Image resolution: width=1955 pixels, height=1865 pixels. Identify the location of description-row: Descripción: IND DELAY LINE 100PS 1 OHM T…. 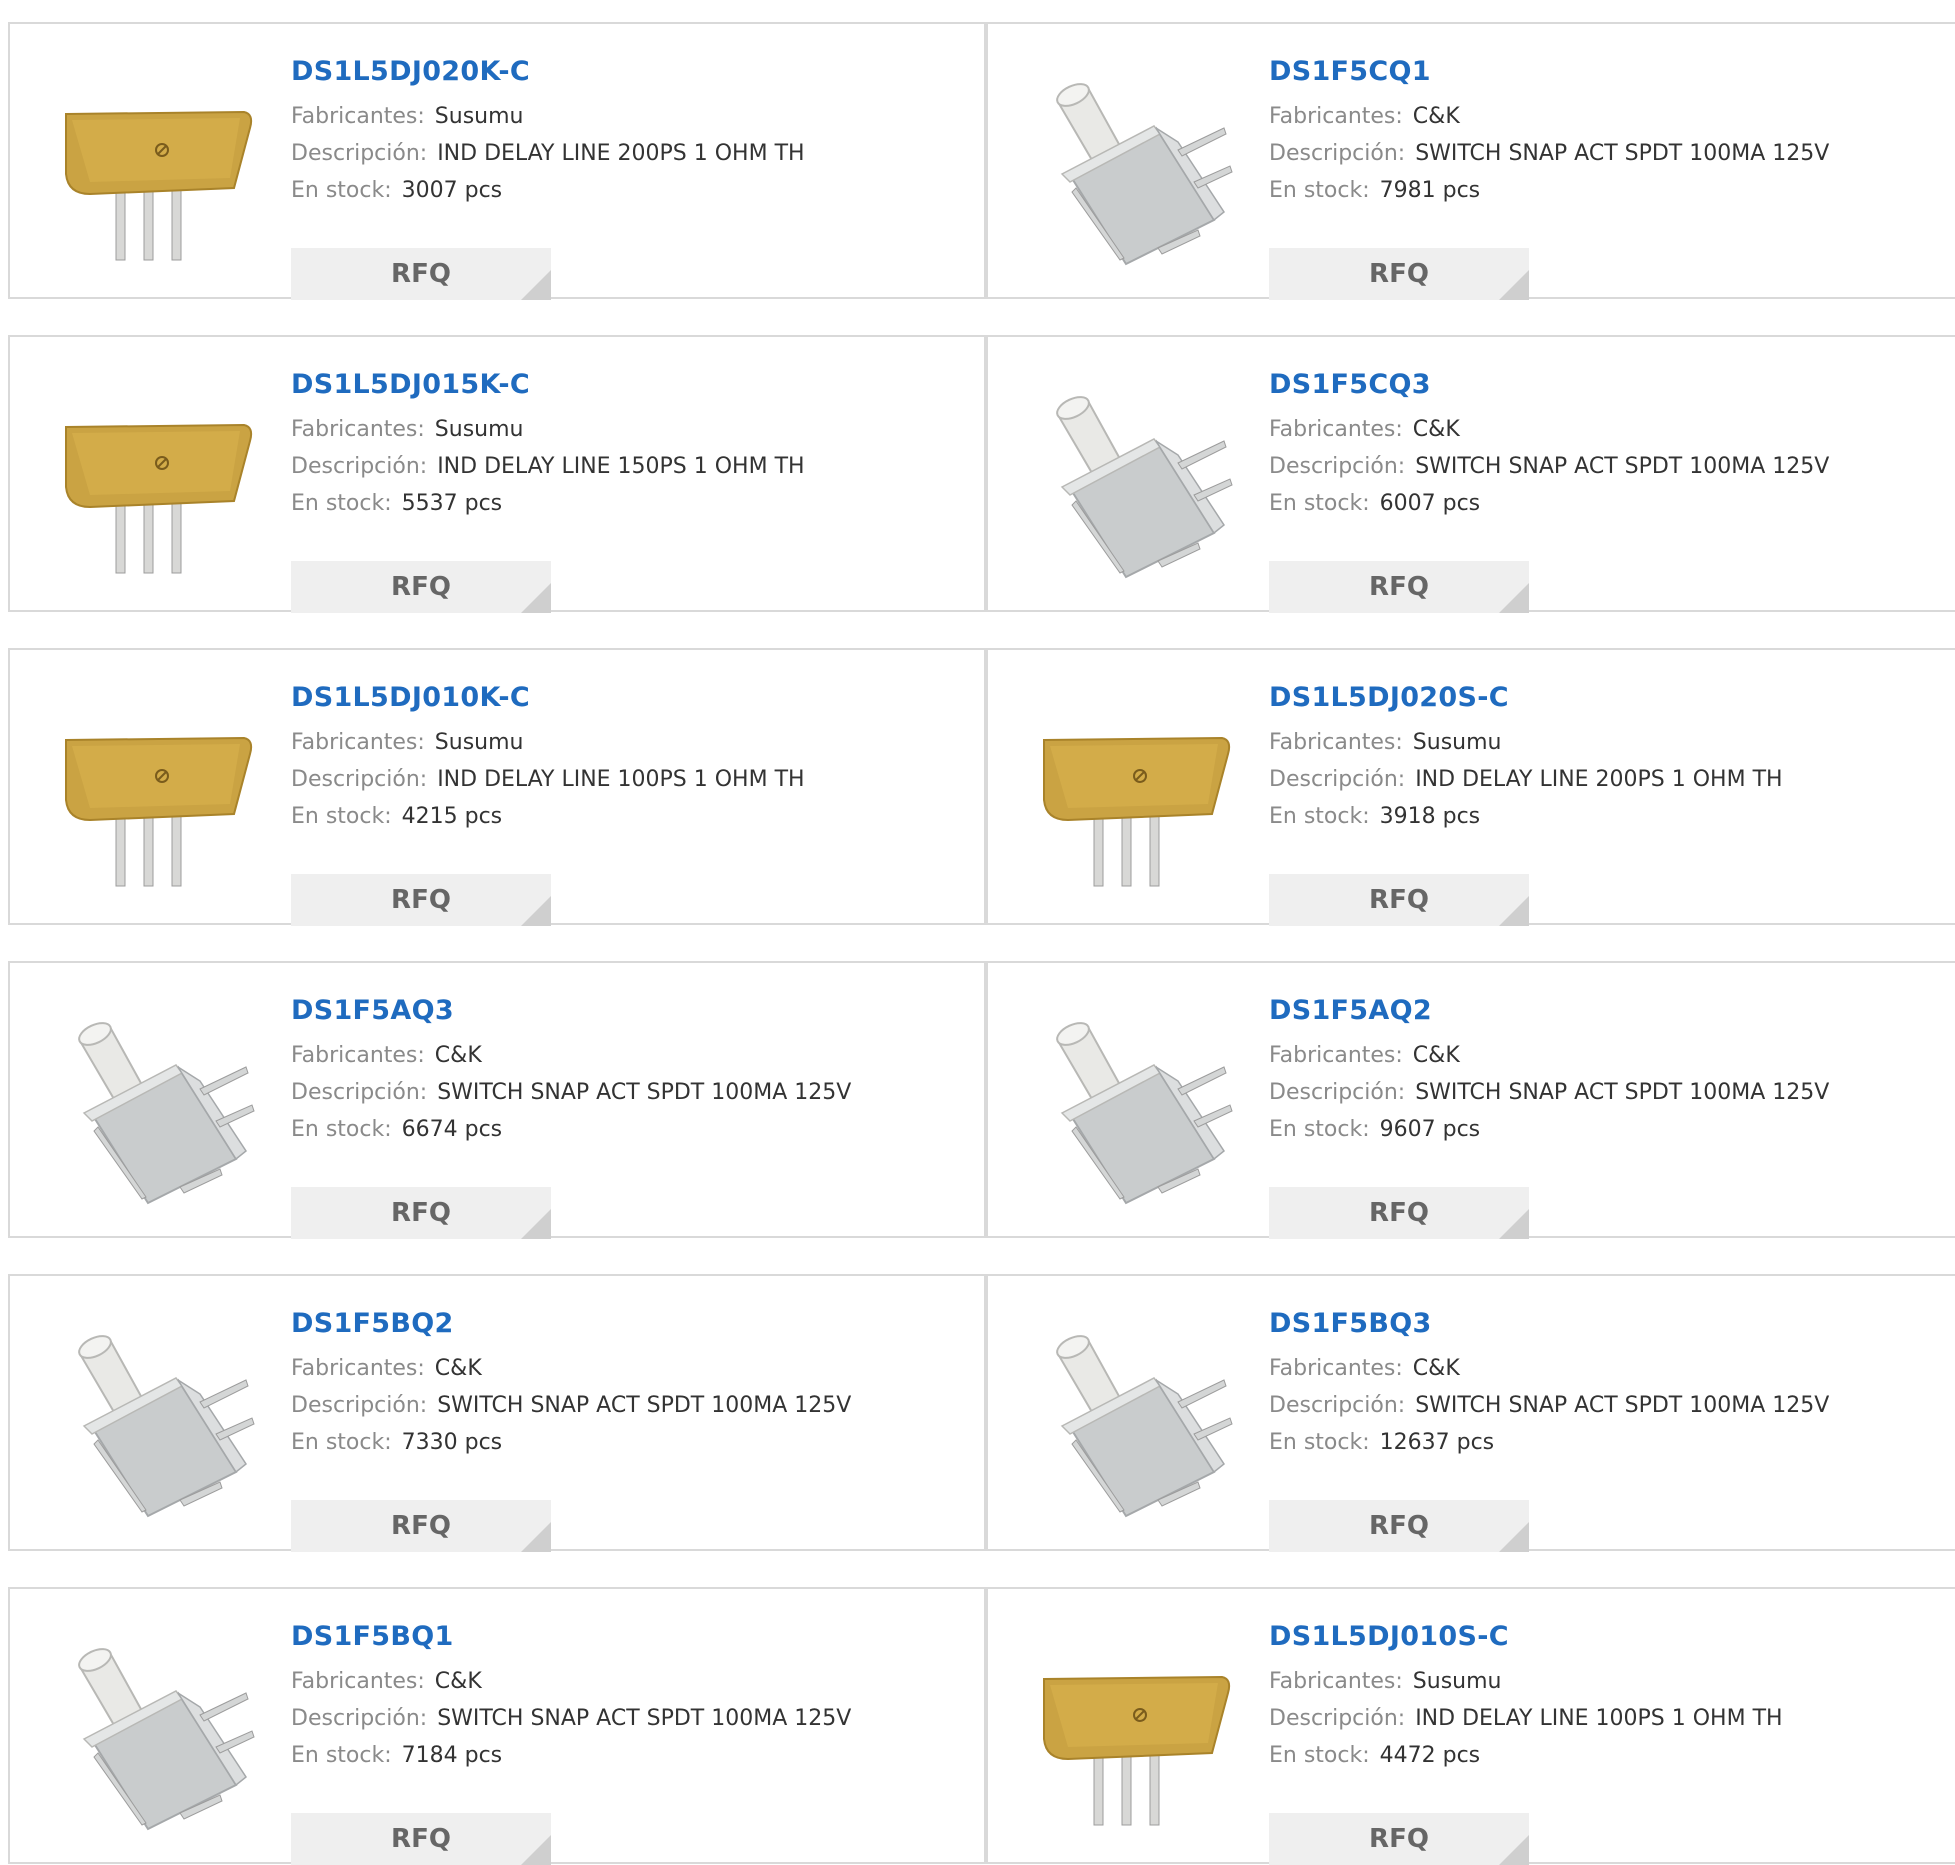
(1526, 1718).